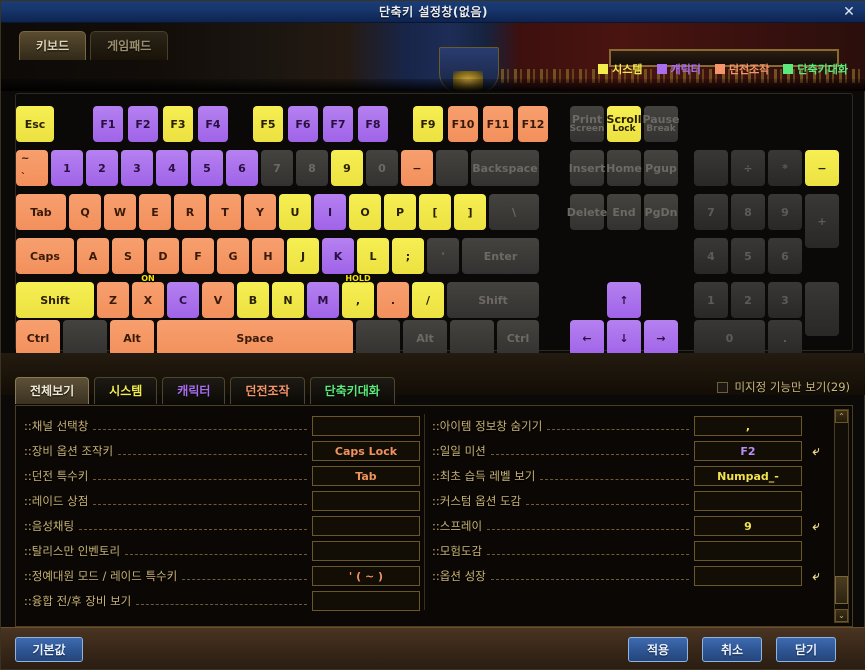  I want to click on key-f6: F6, so click(303, 124).